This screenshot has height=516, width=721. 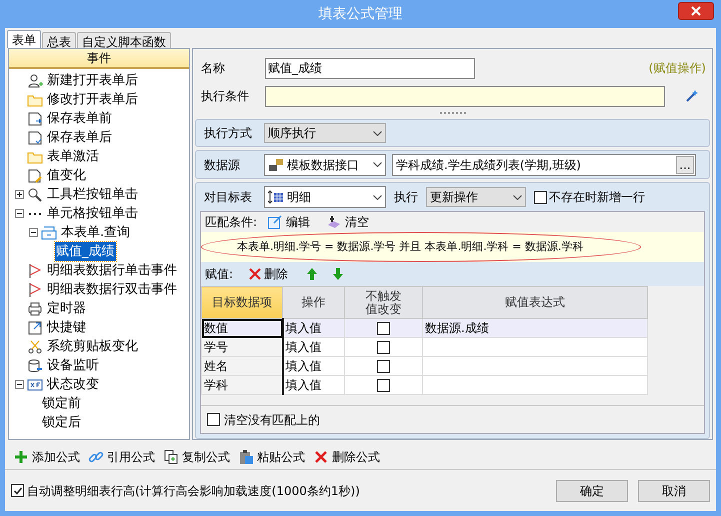 What do you see at coordinates (112, 290) in the screenshot?
I see `tree-item: 明细表数据行双击事件` at bounding box center [112, 290].